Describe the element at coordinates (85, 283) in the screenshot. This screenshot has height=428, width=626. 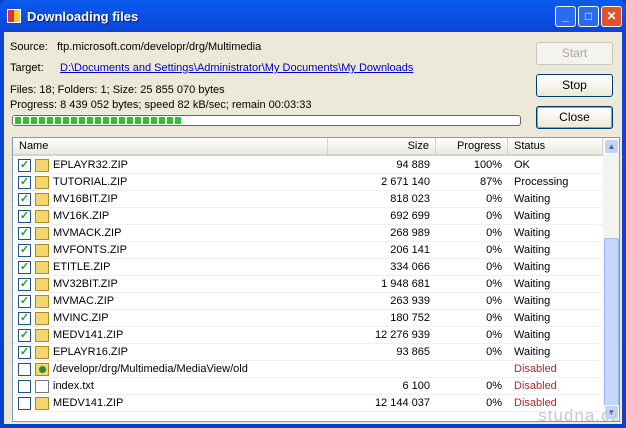
I see `file-name: MV32BIT.ZIP` at that location.